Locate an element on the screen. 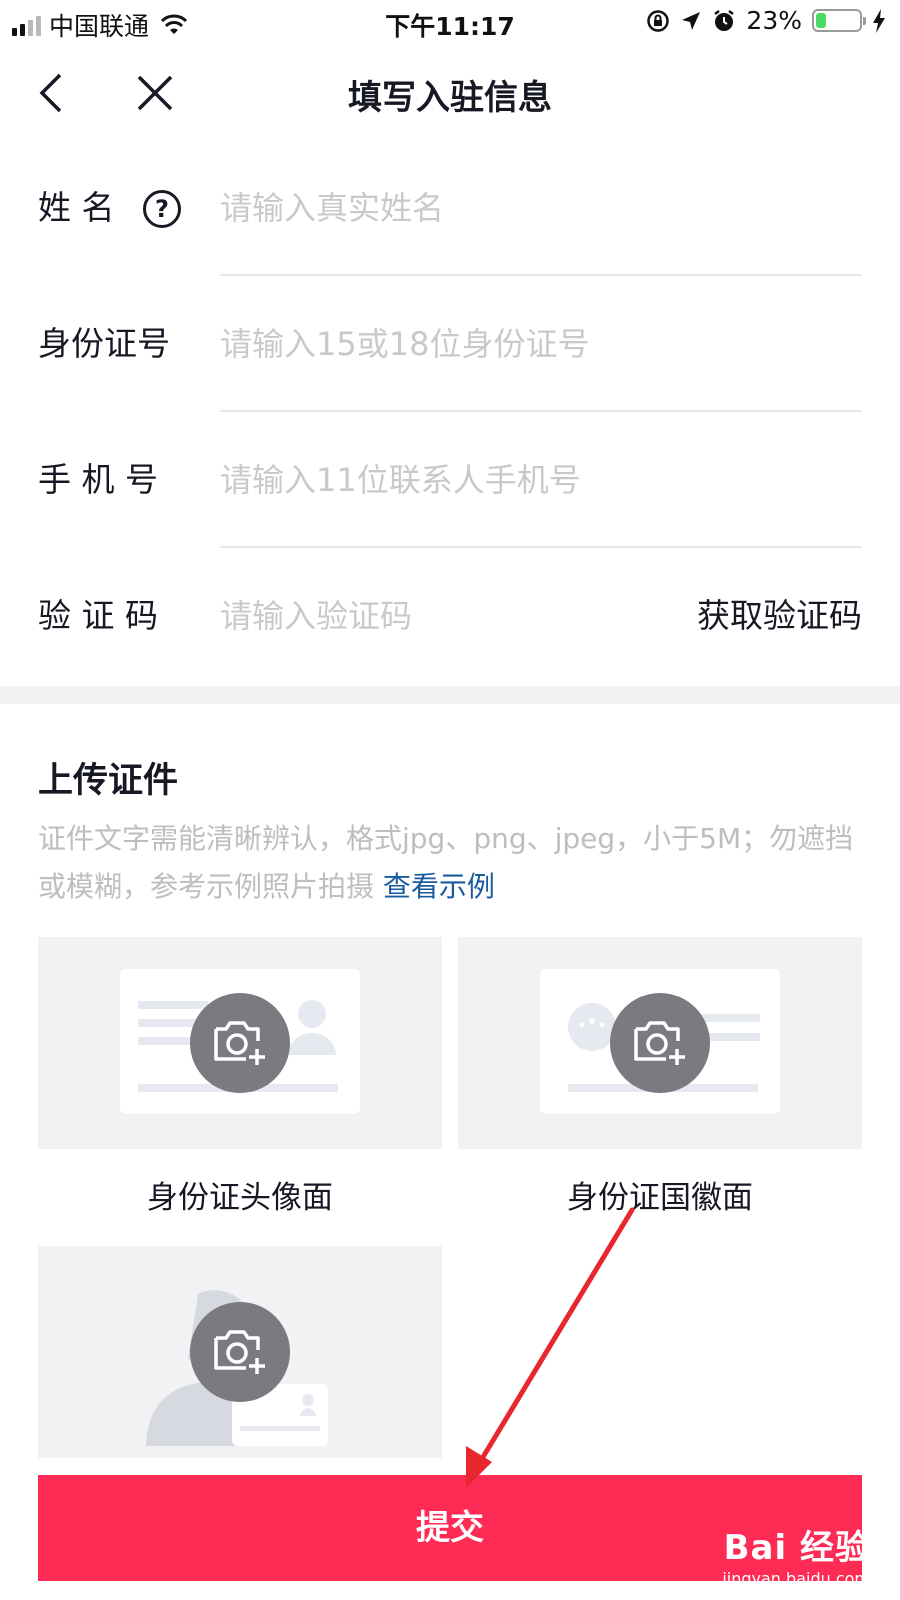  battery-percent: 23% is located at coordinates (774, 20).